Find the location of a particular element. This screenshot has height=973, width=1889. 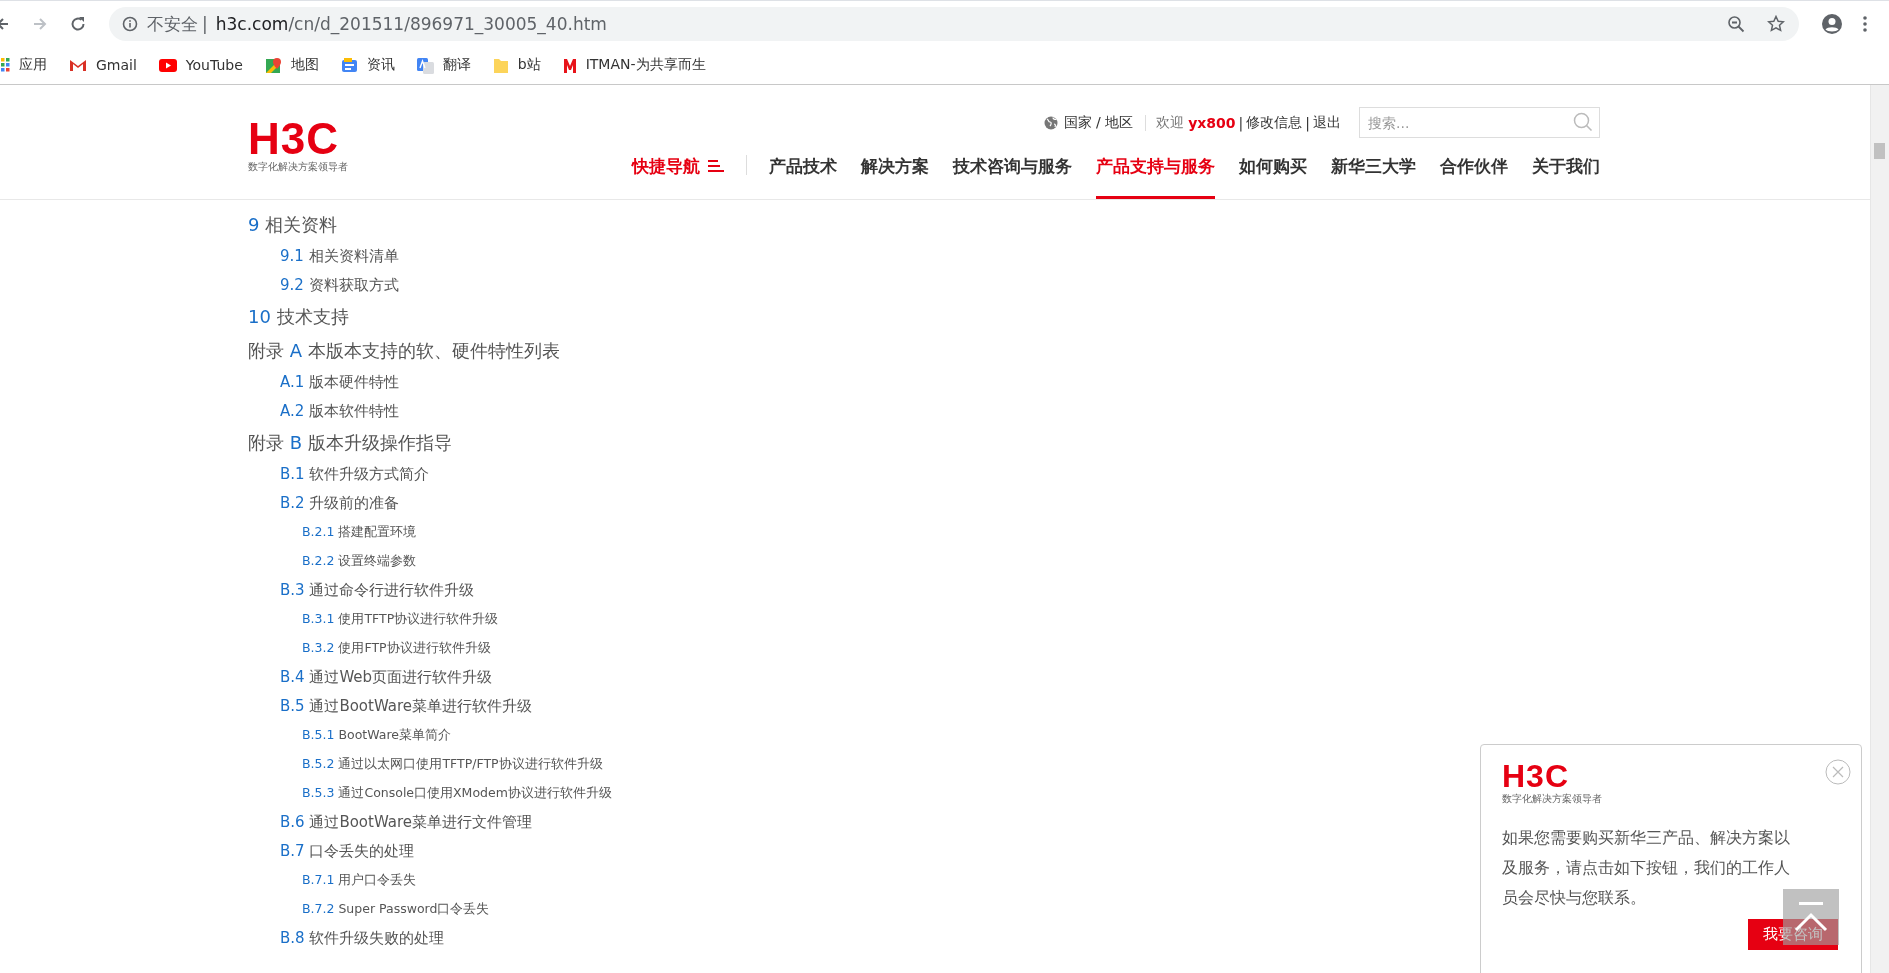

bookmark-link: ITMAN-为共享而生 is located at coordinates (634, 65).